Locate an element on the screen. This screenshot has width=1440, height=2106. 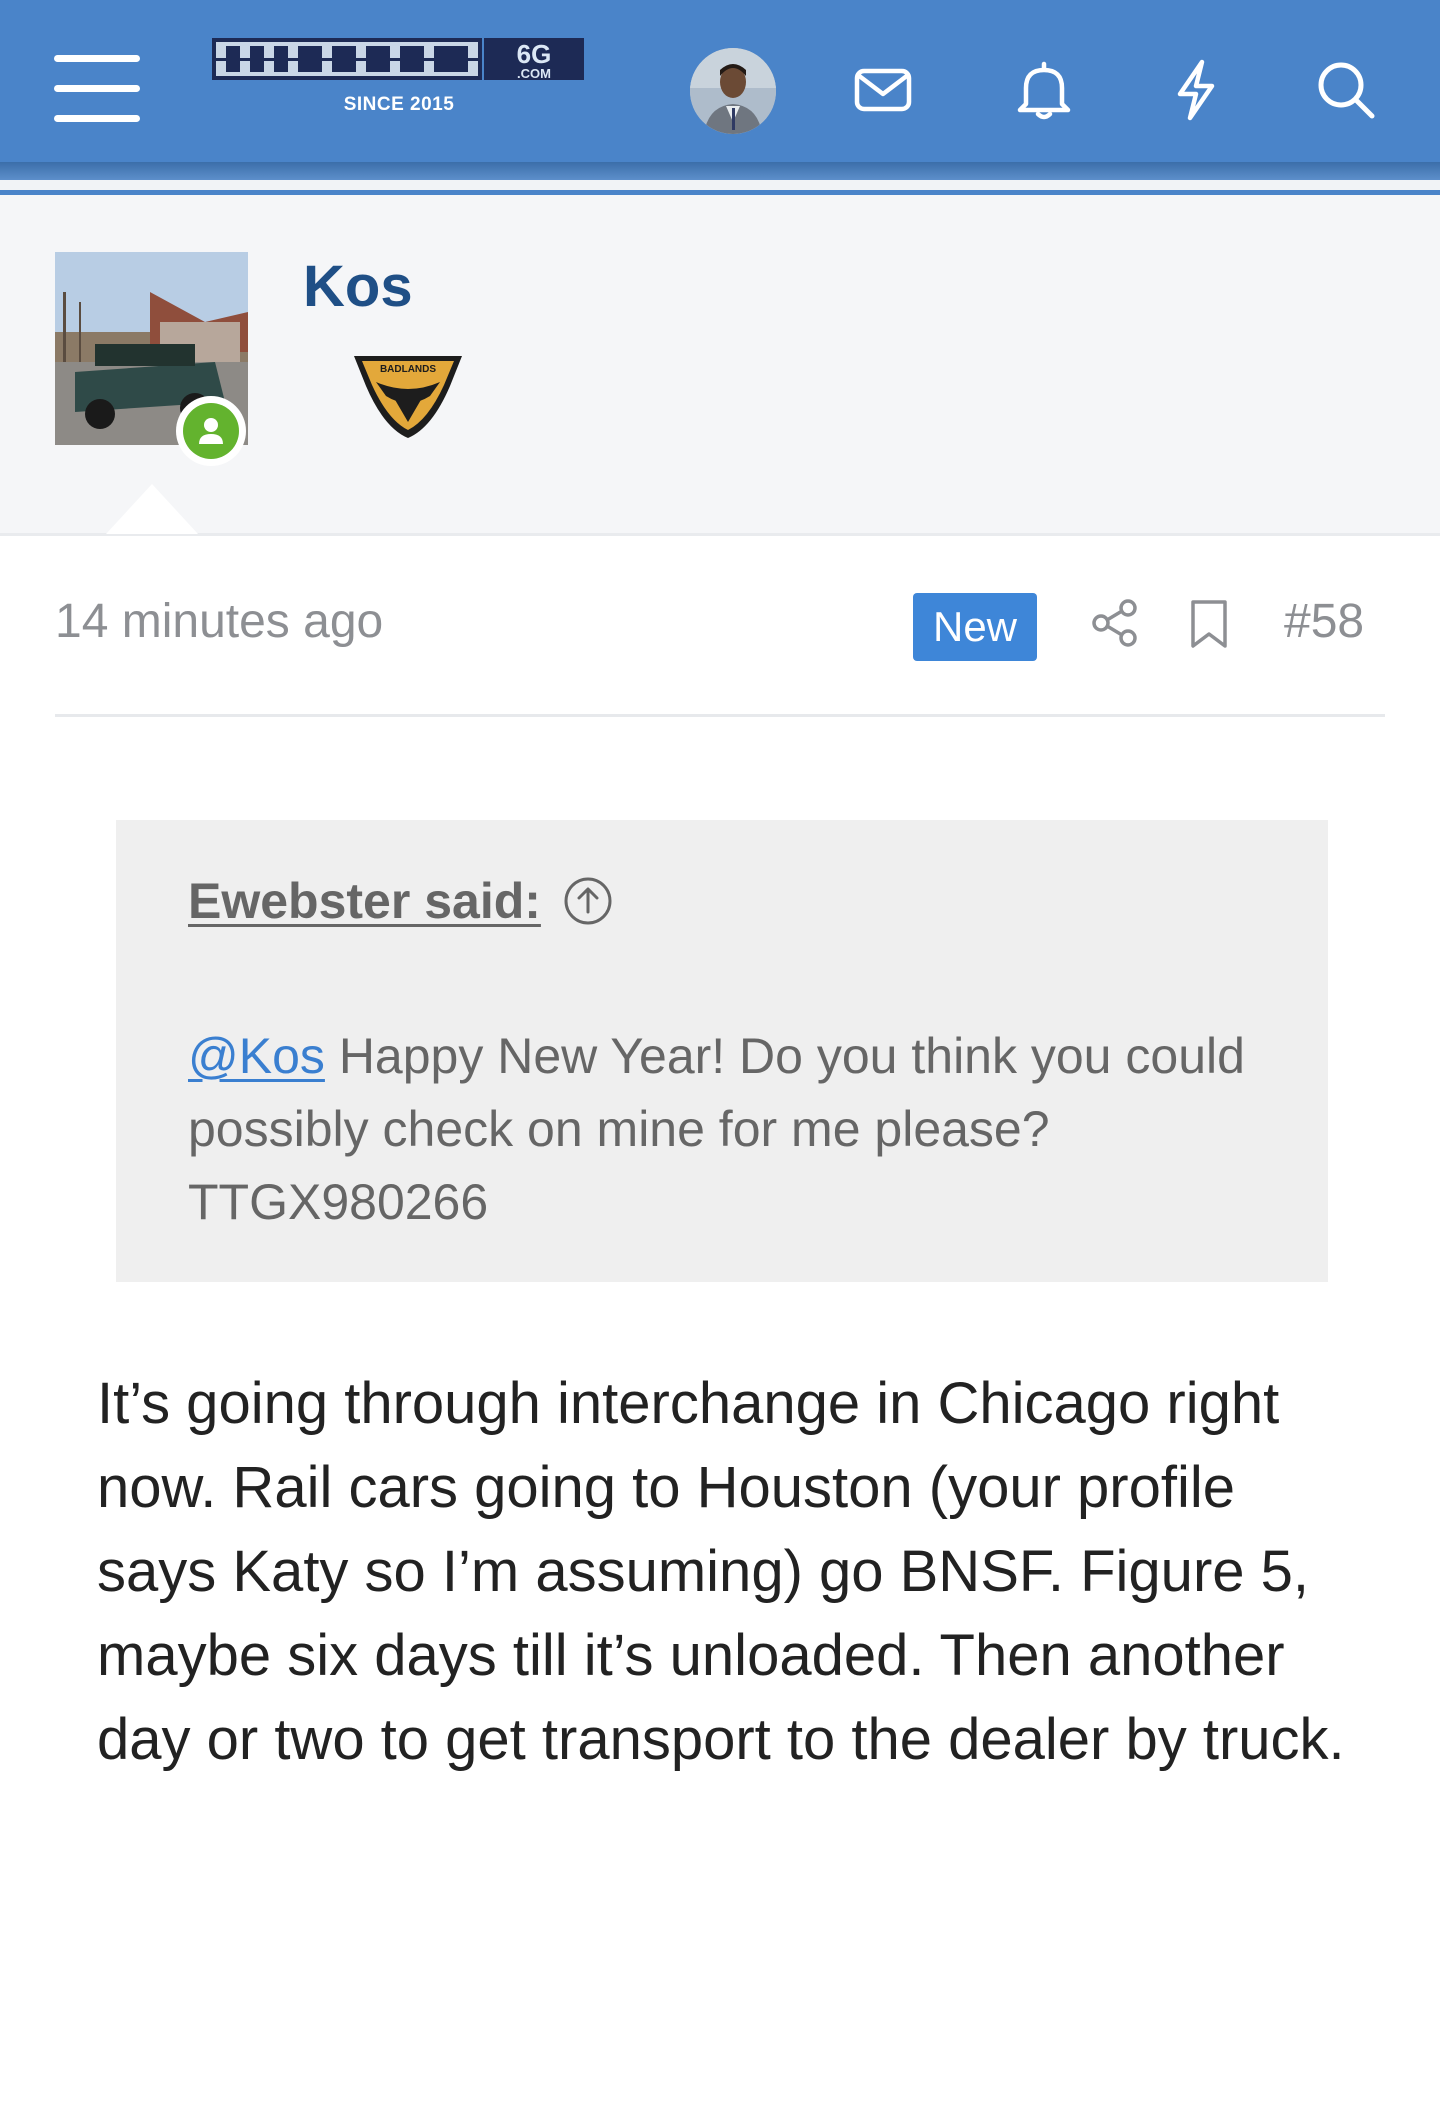
user-online-icon is located at coordinates (211, 431).